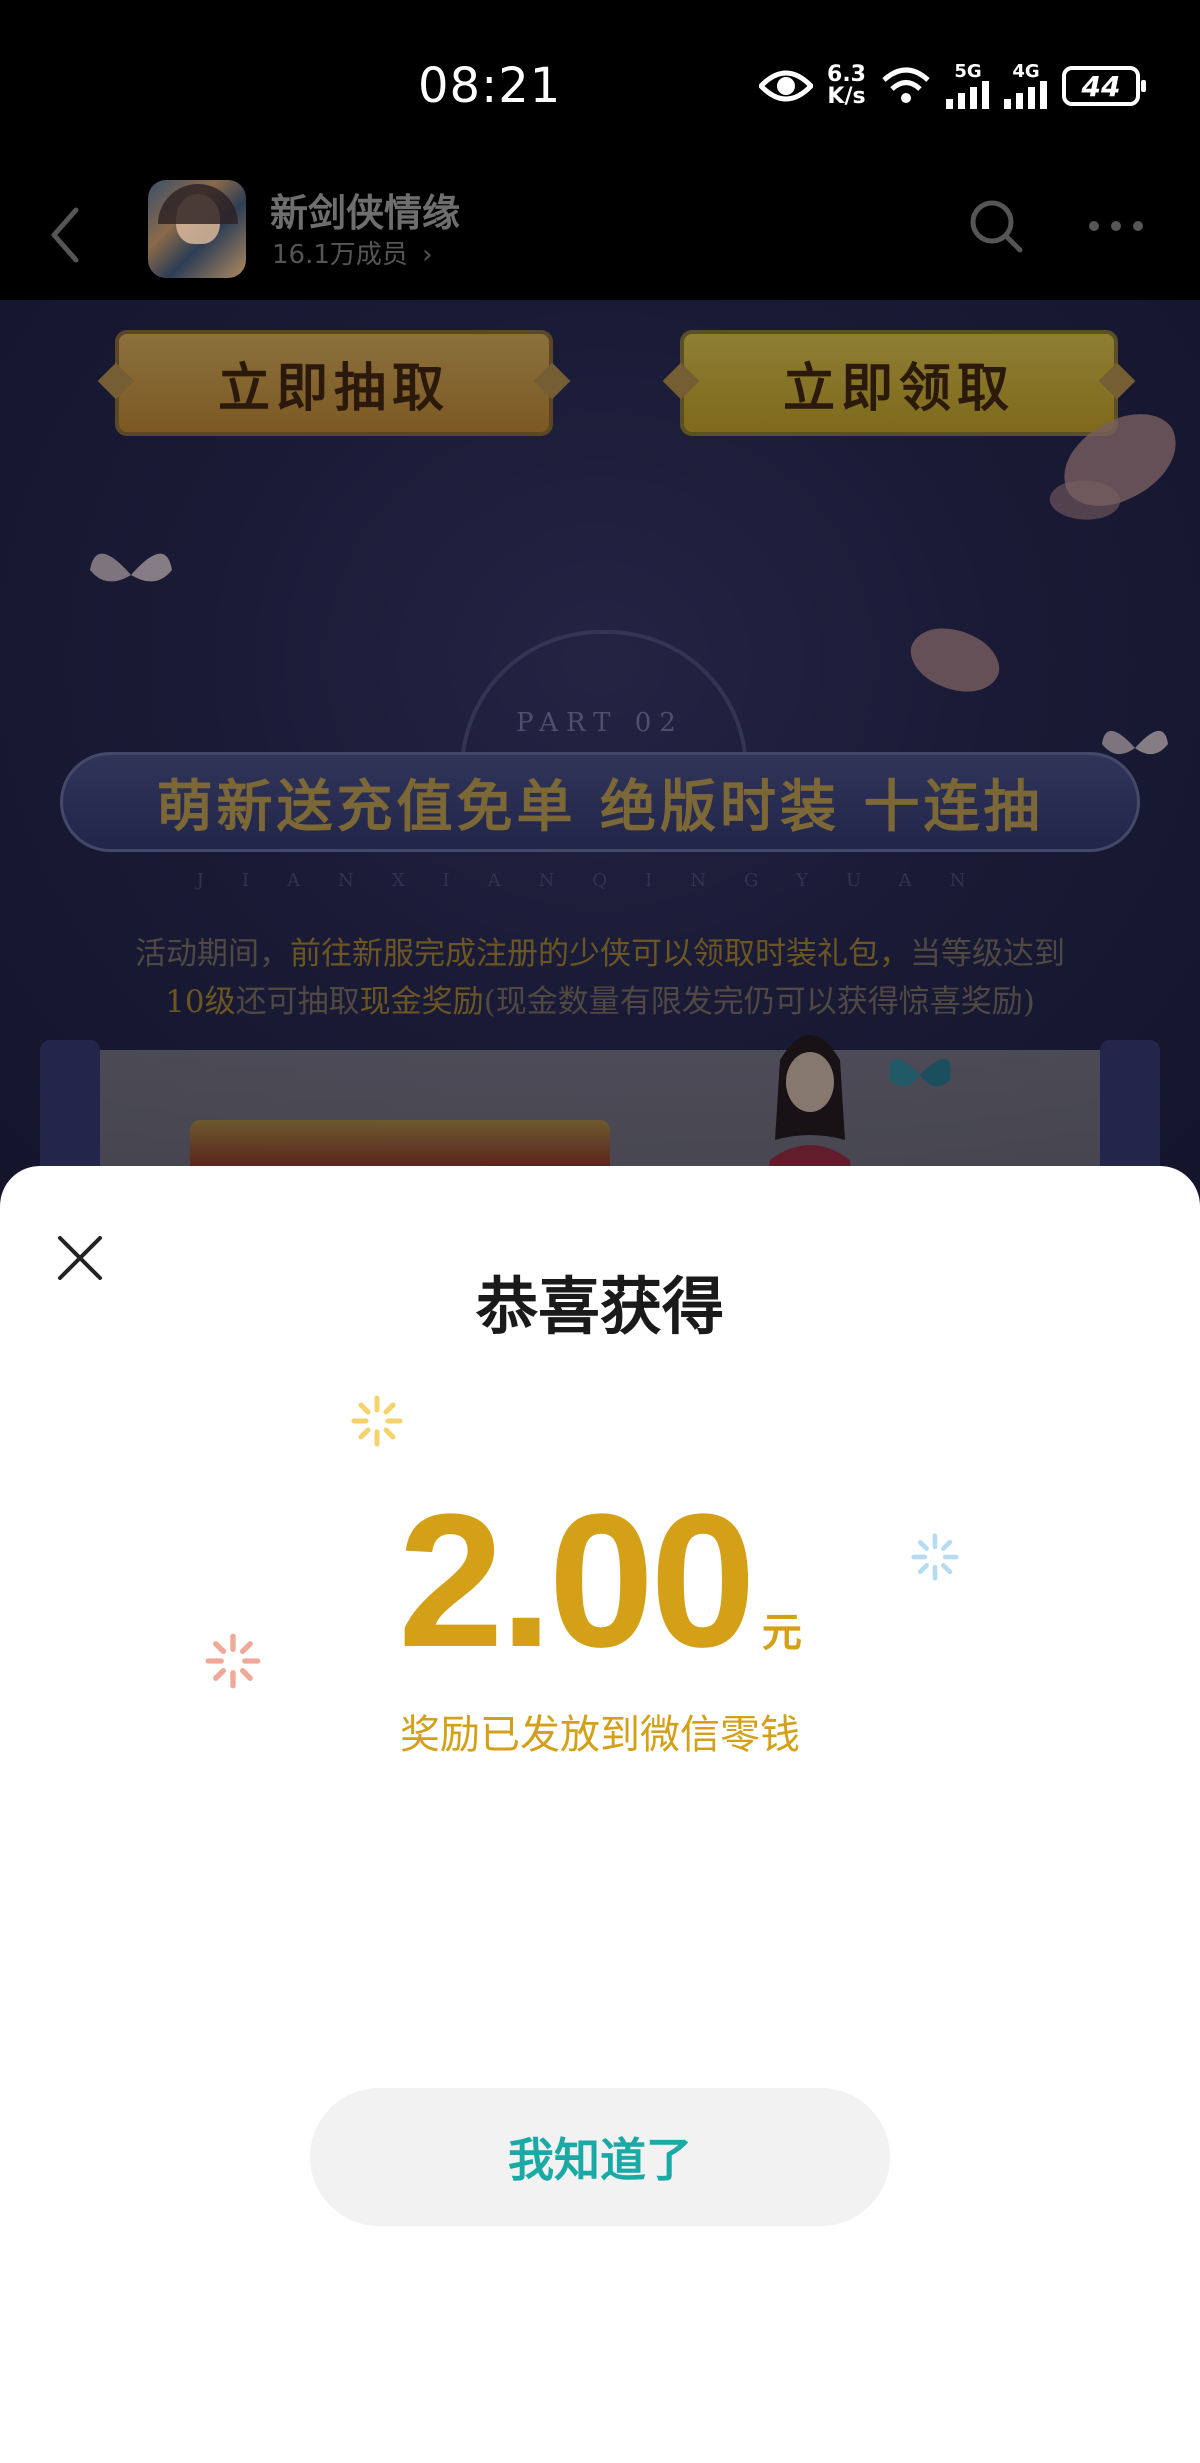 The width and height of the screenshot is (1200, 2463). I want to click on reward-note: 奖励已发放到微信零钱, so click(600, 1735).